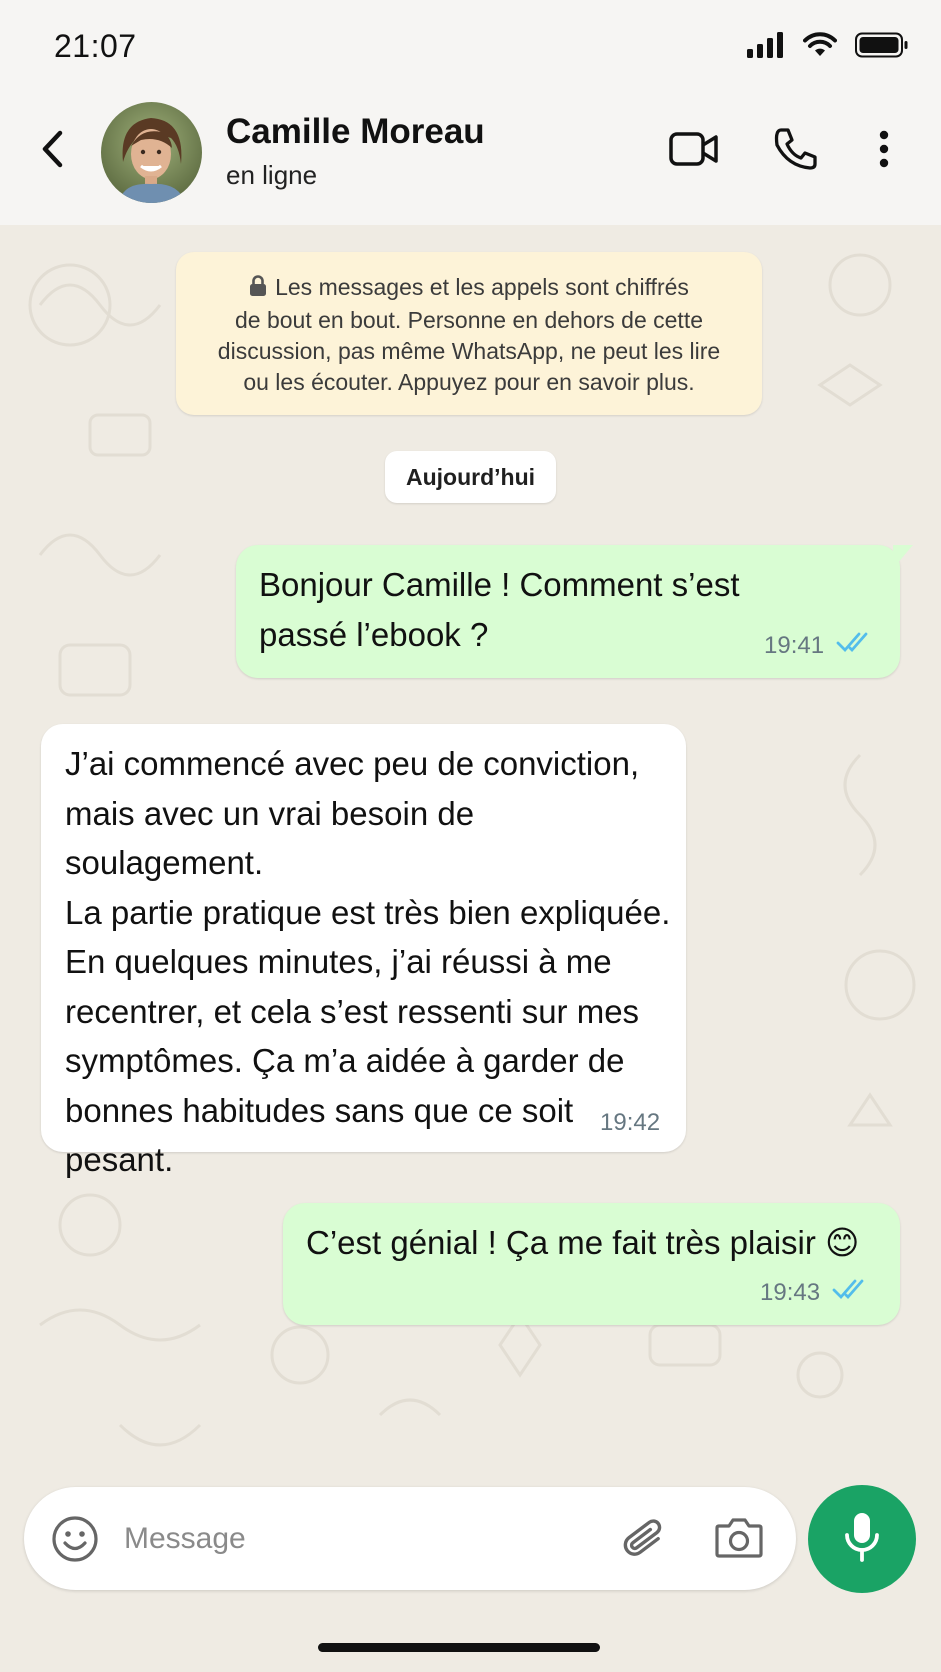 This screenshot has width=941, height=1672. Describe the element at coordinates (344, 1539) in the screenshot. I see `message-input` at that location.